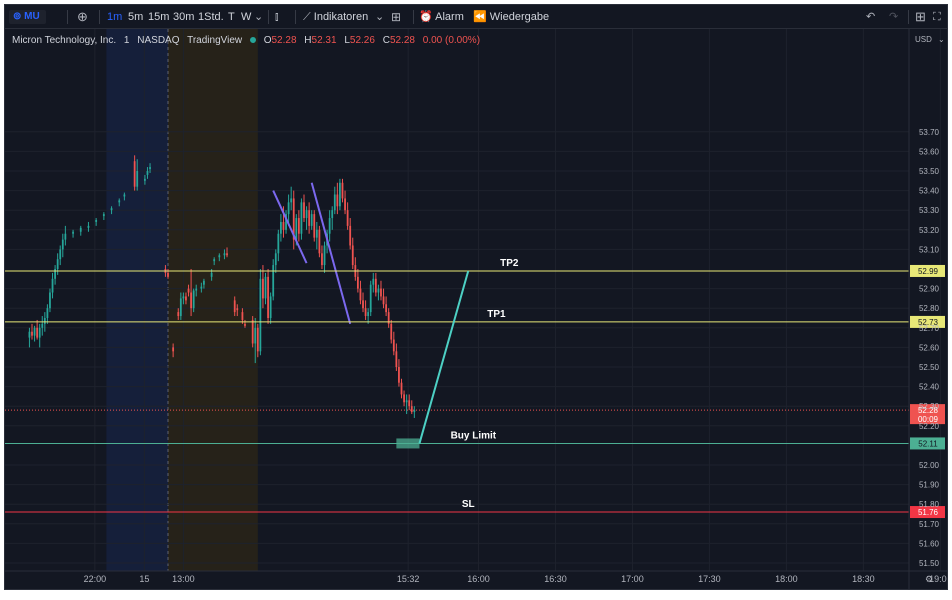 The height and width of the screenshot is (600, 952). I want to click on fullscreen-icon: ⛶, so click(937, 17).